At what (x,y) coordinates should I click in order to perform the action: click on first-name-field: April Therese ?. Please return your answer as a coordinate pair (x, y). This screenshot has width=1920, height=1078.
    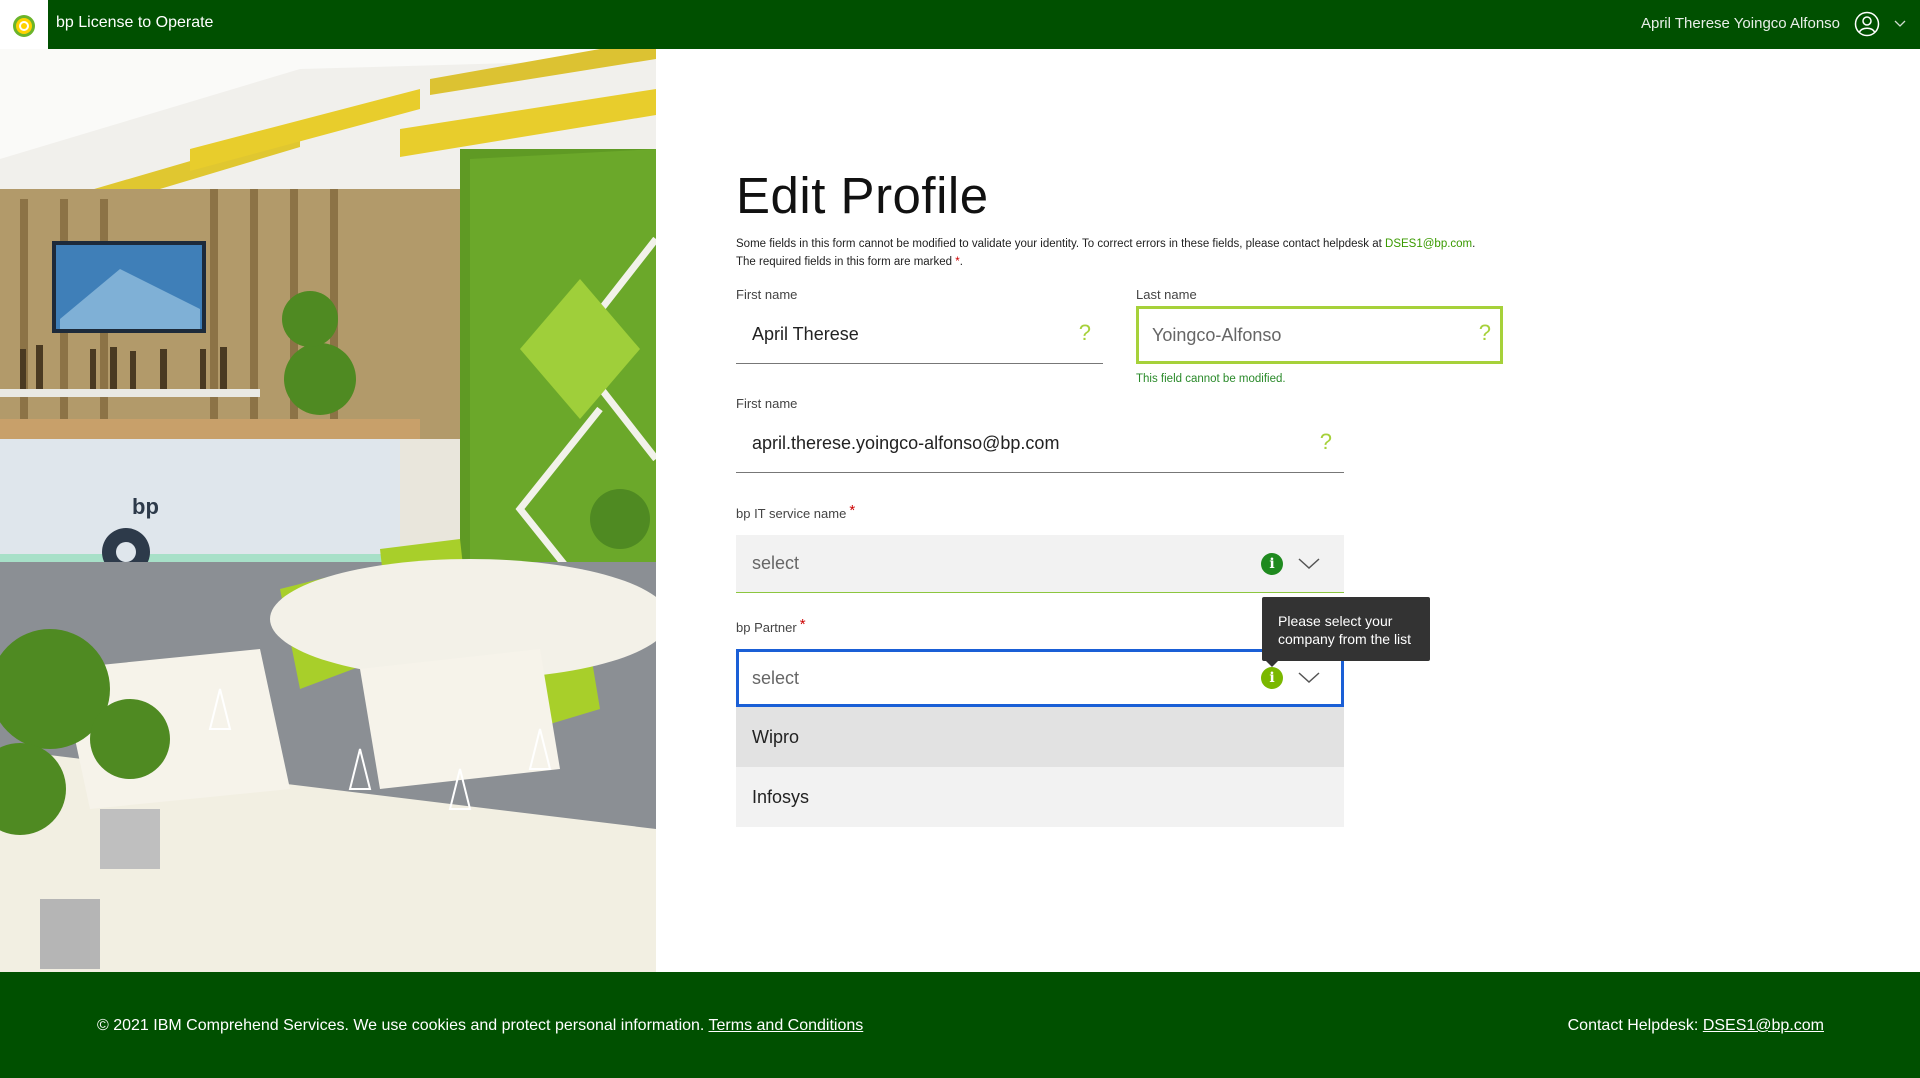
    Looking at the image, I should click on (919, 335).